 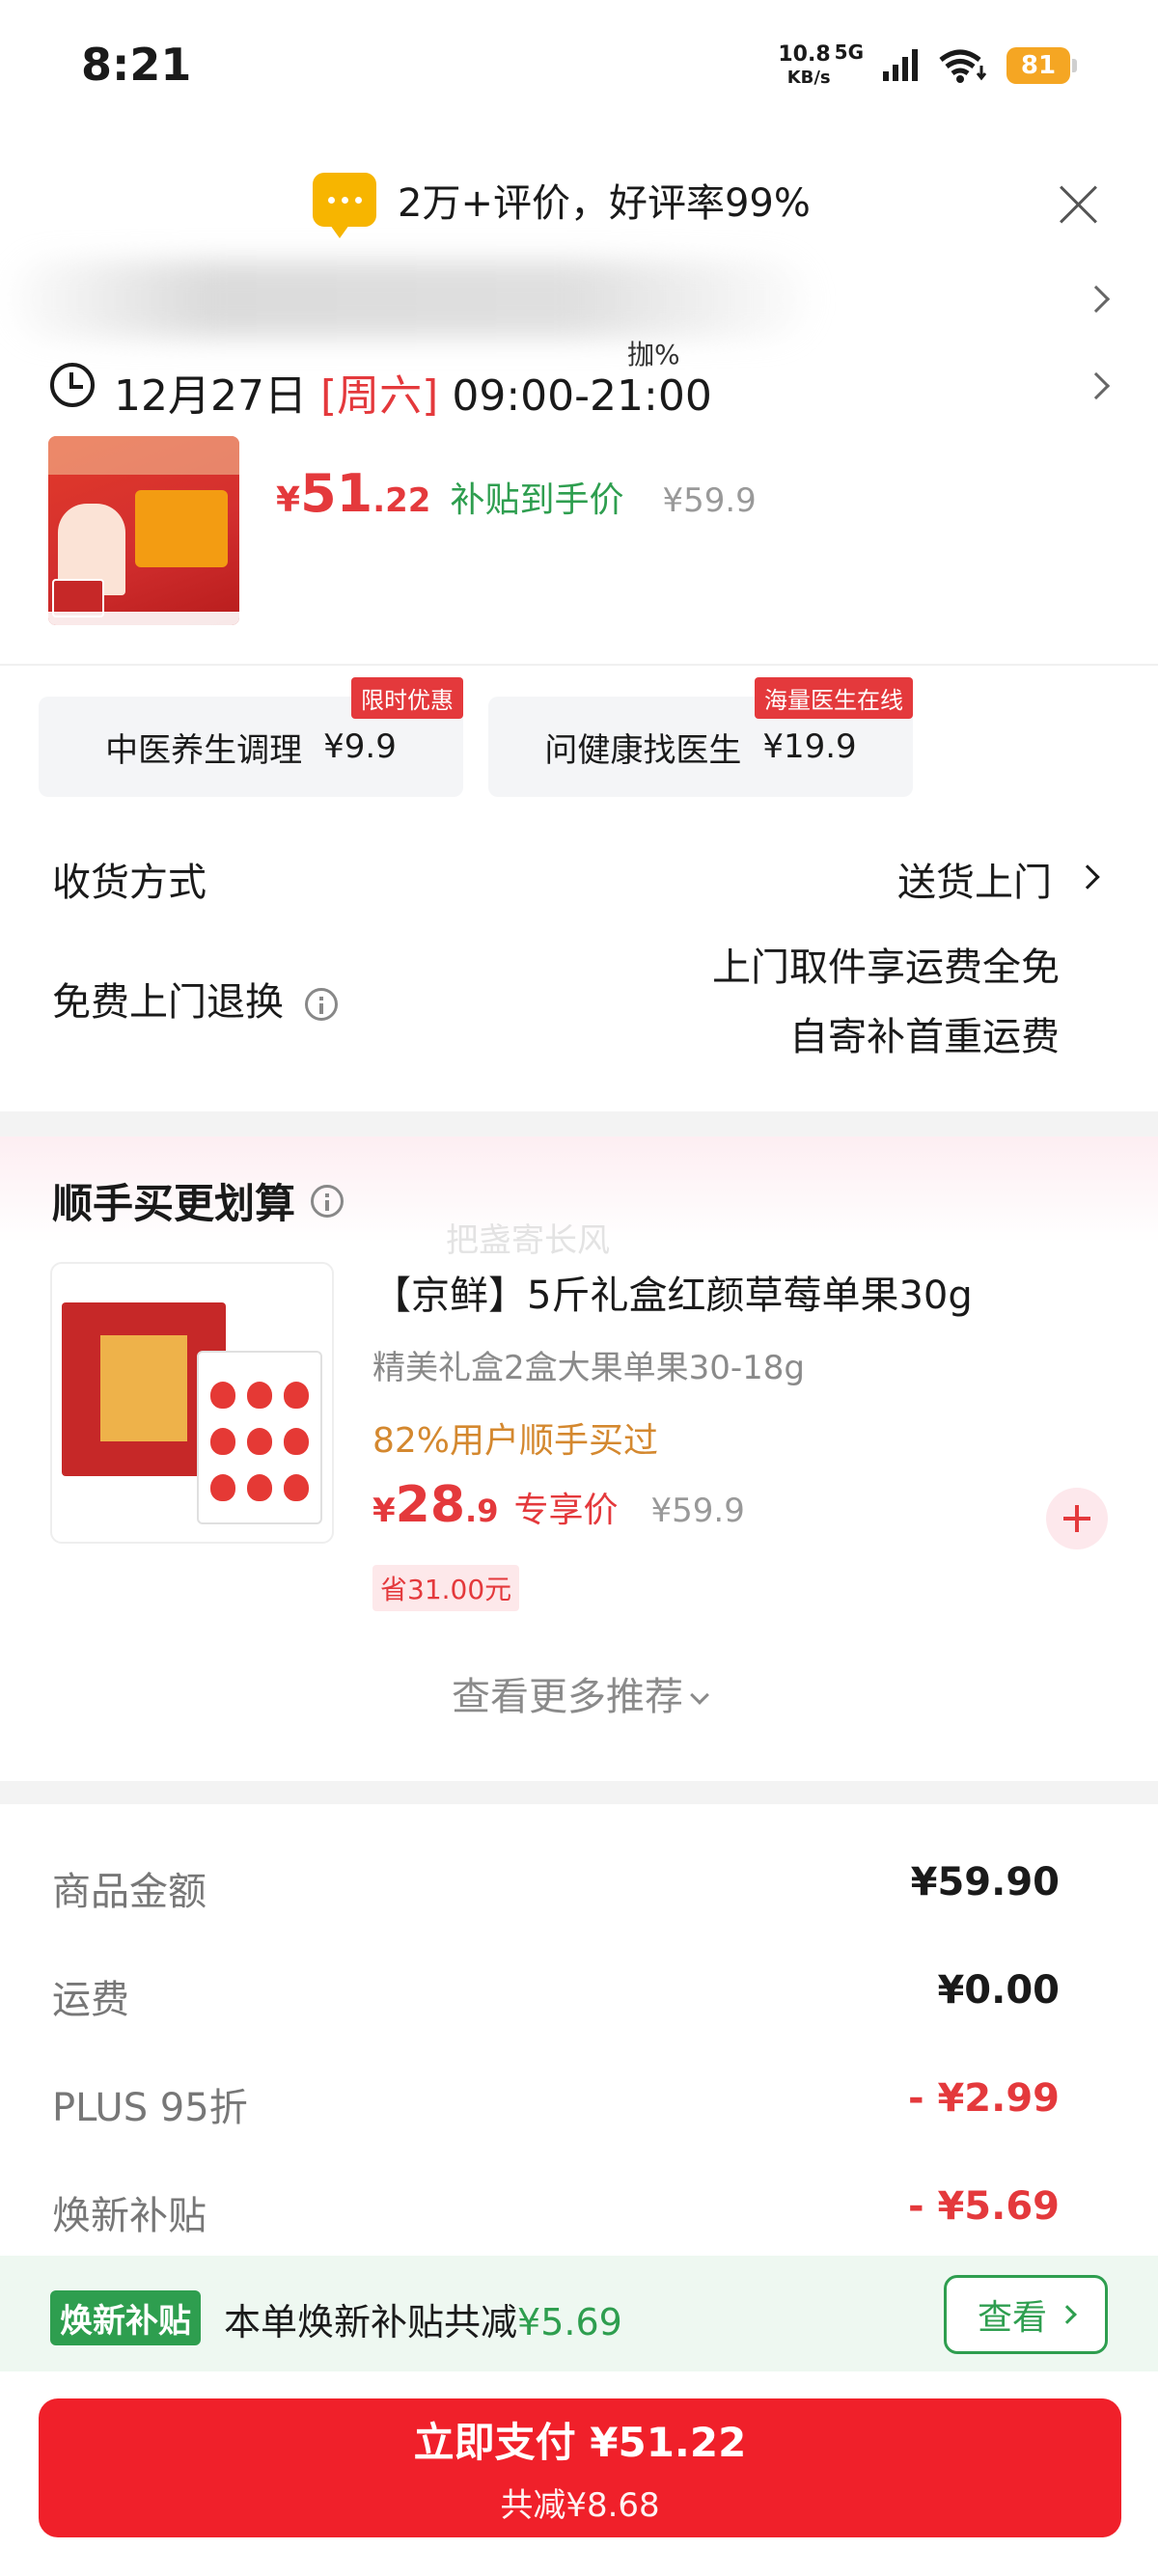 I want to click on watermark: 把盏寄长风, so click(x=528, y=1240).